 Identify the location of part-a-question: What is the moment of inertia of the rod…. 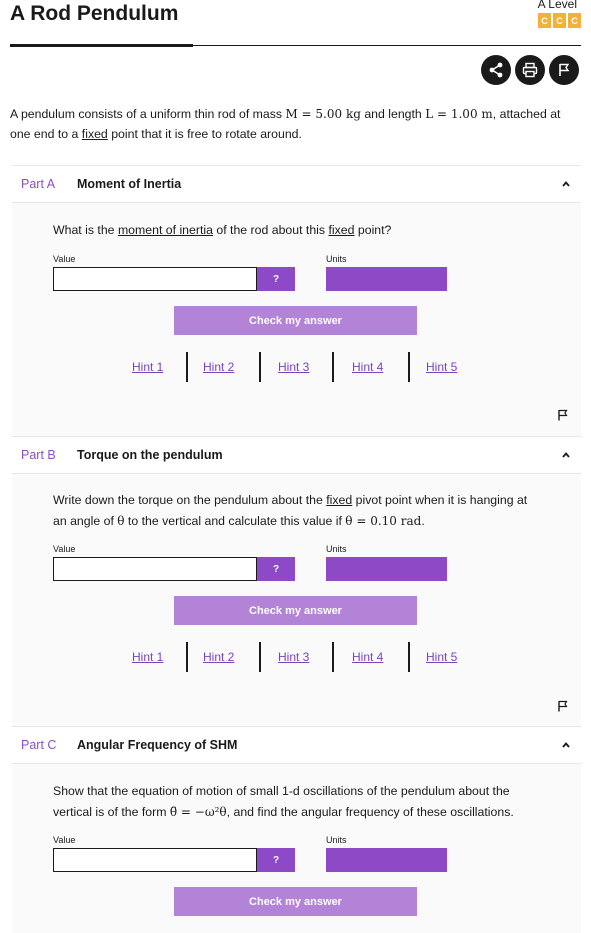
(298, 230).